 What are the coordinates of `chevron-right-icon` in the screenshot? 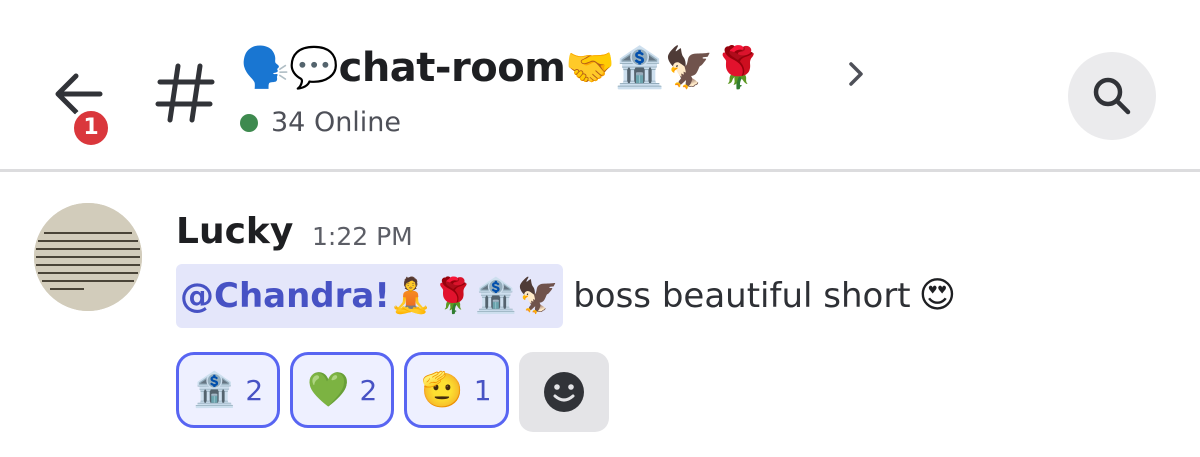 It's located at (856, 74).